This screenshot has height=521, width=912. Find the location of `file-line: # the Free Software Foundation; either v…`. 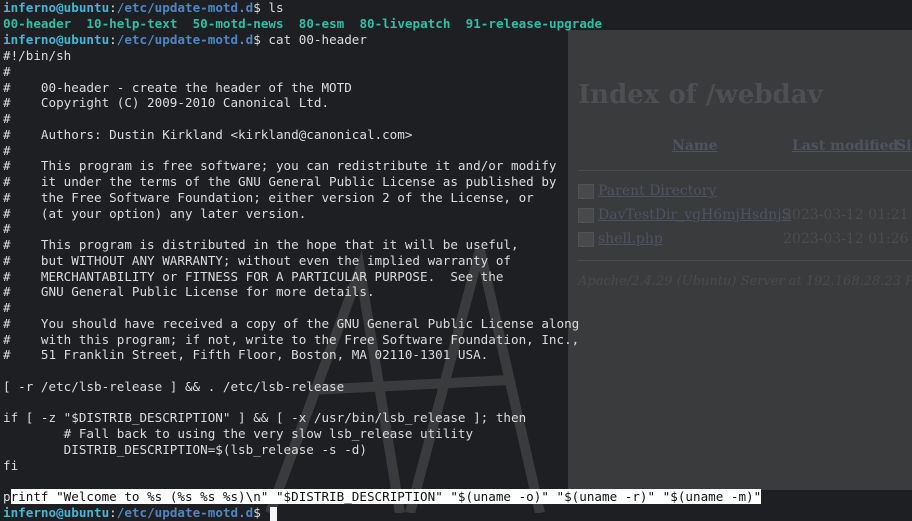

file-line: # the Free Software Foundation; either v… is located at coordinates (268, 197).